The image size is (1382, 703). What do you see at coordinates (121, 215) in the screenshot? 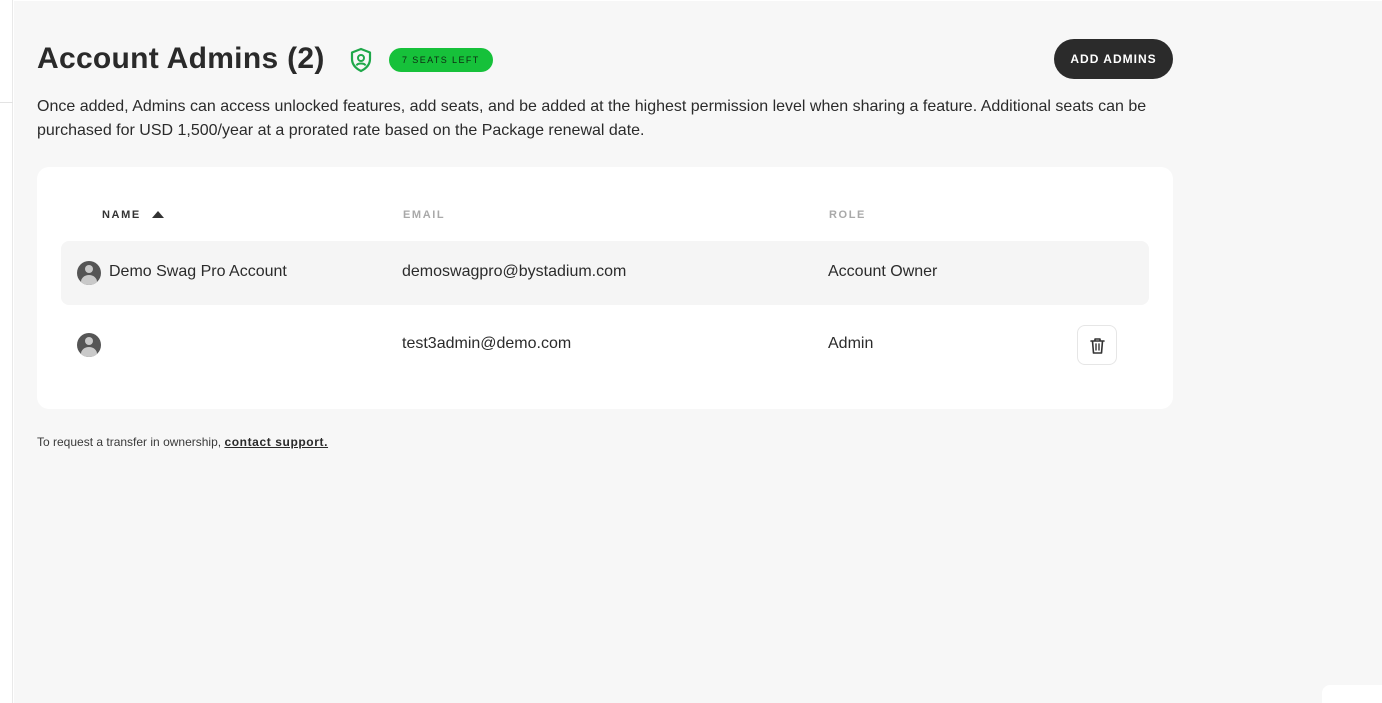
I see `column-header-name: NAME` at bounding box center [121, 215].